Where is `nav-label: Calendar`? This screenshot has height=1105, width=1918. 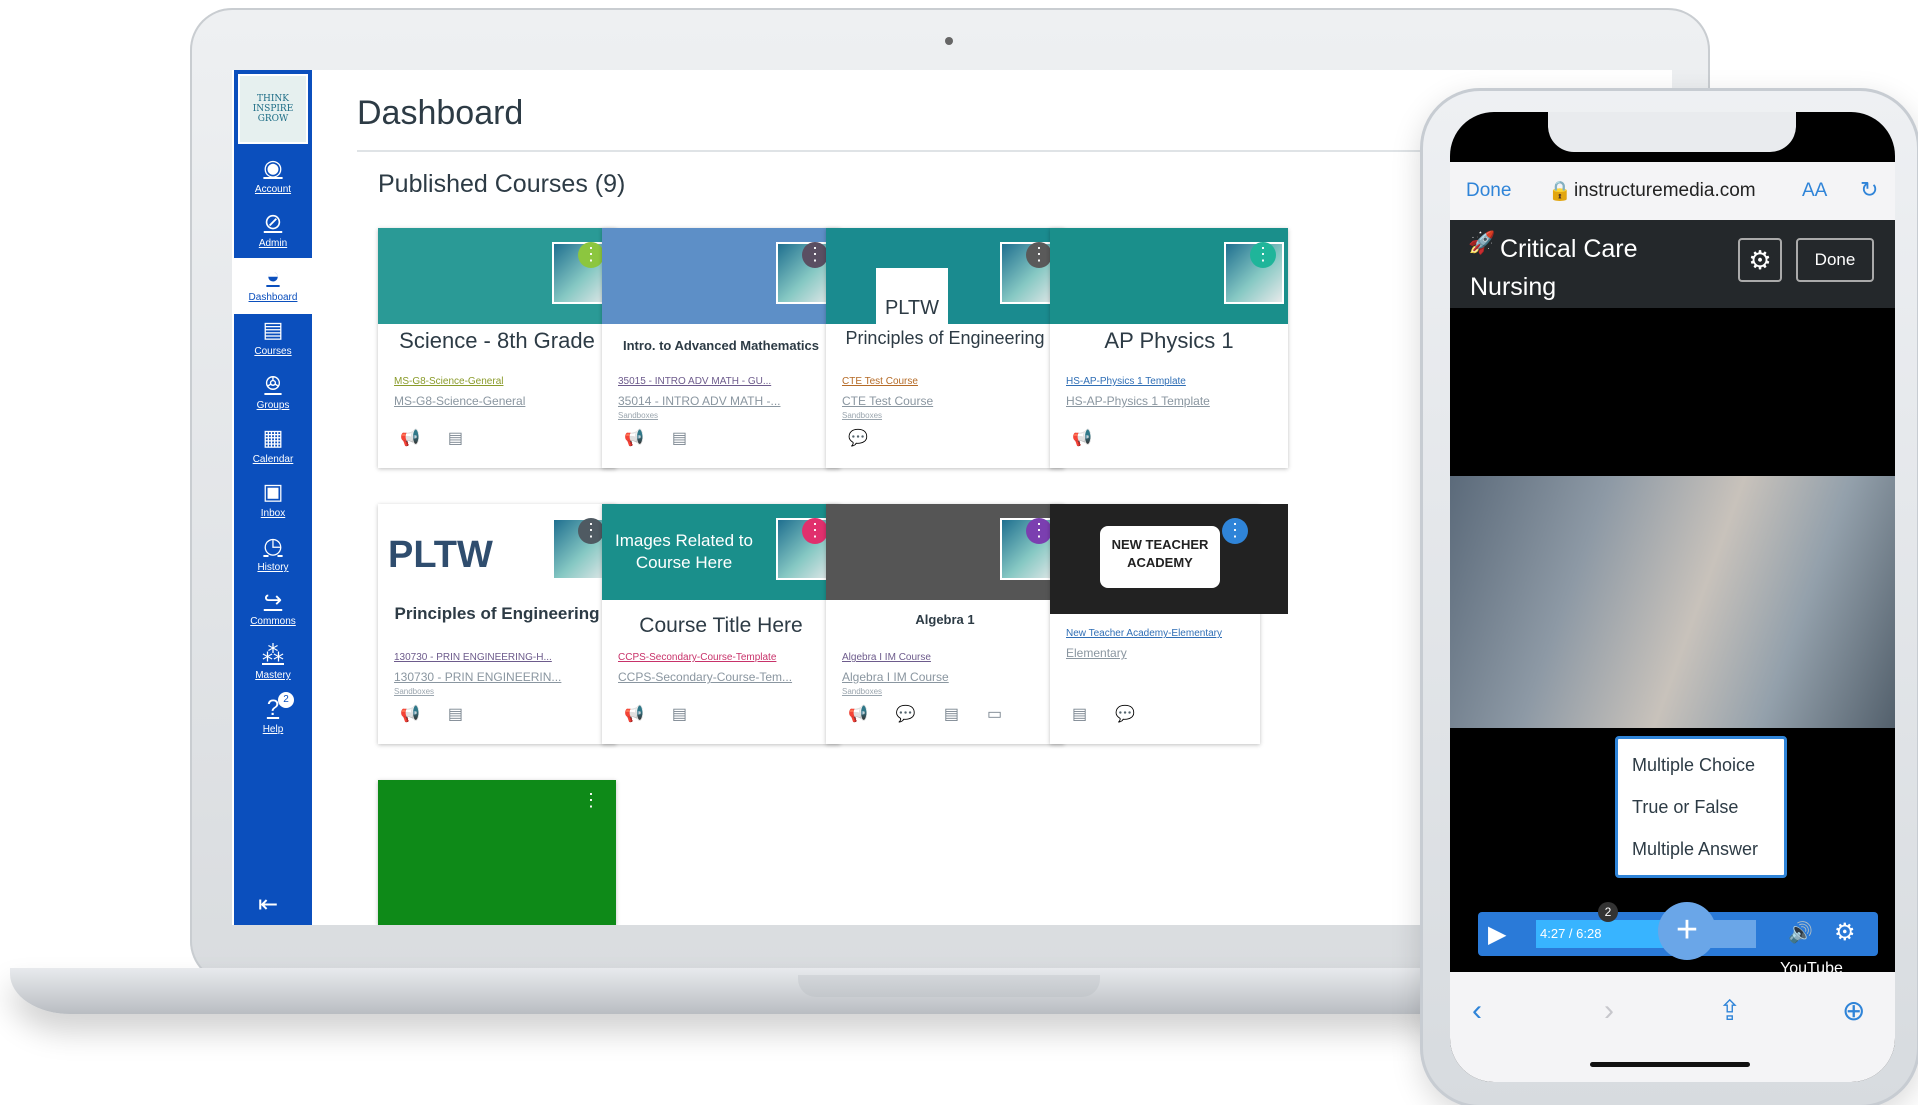
nav-label: Calendar is located at coordinates (273, 459).